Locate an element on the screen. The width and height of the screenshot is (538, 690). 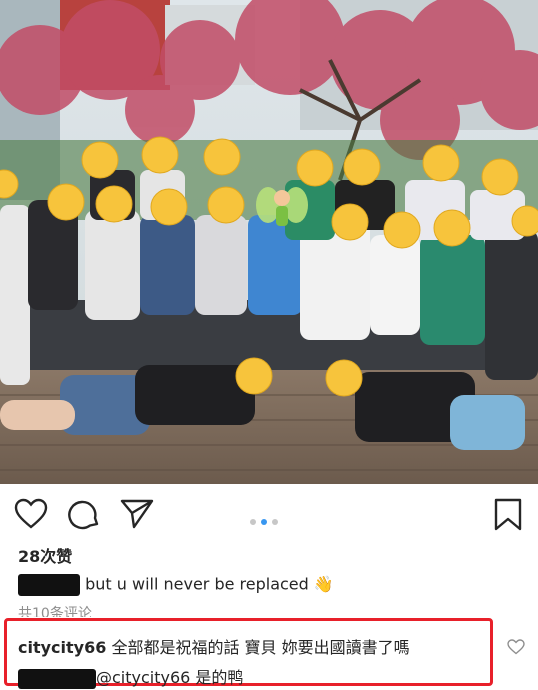
carousel-indicator is located at coordinates (266, 517).